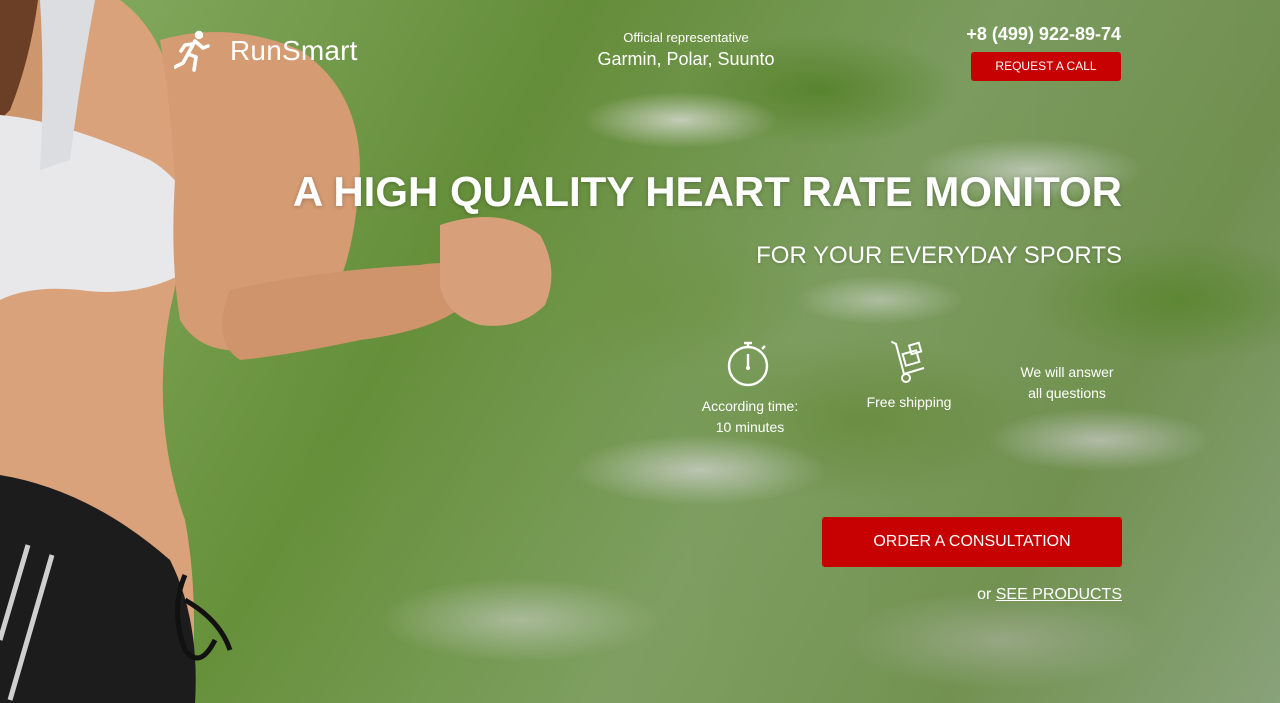 The height and width of the screenshot is (703, 1280). What do you see at coordinates (294, 50) in the screenshot?
I see `brand-name: RunSmart` at bounding box center [294, 50].